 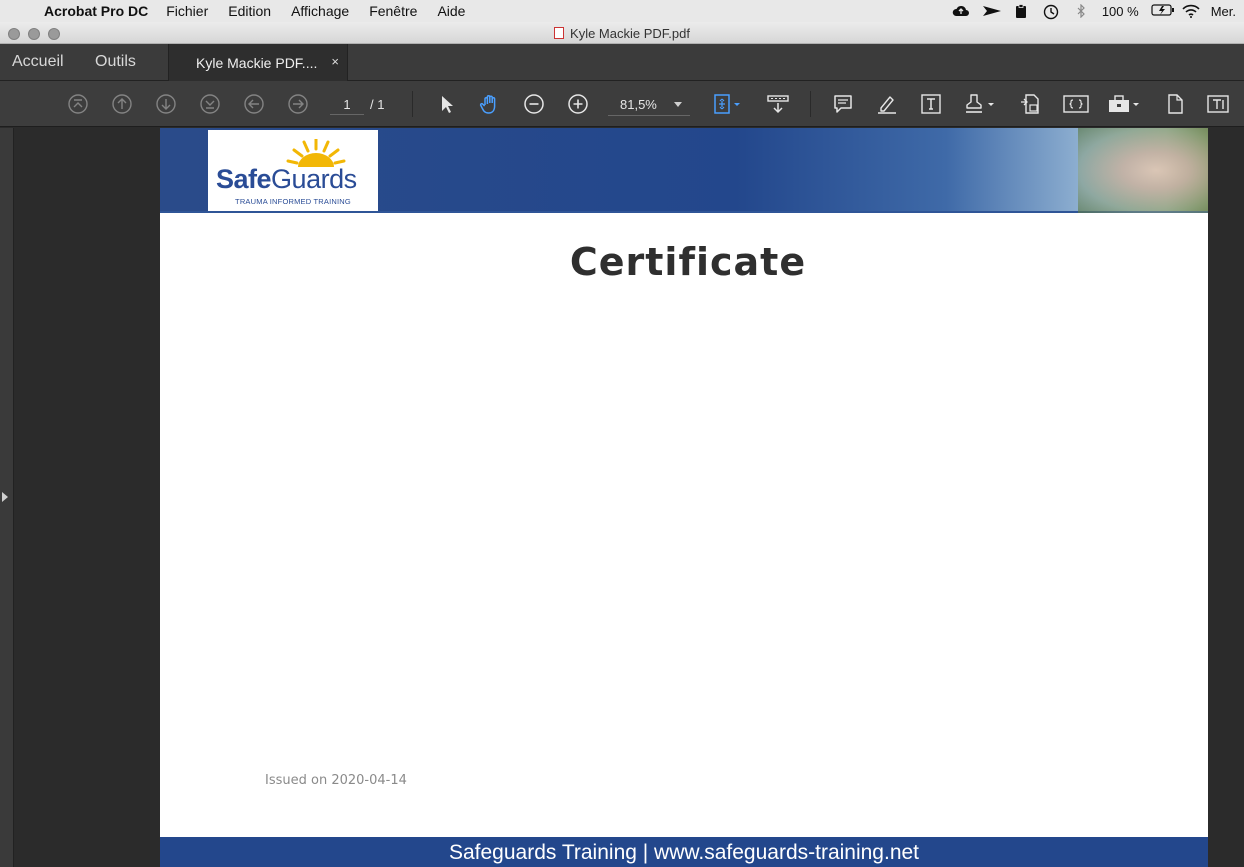 What do you see at coordinates (1021, 11) in the screenshot?
I see `clipboard-icon` at bounding box center [1021, 11].